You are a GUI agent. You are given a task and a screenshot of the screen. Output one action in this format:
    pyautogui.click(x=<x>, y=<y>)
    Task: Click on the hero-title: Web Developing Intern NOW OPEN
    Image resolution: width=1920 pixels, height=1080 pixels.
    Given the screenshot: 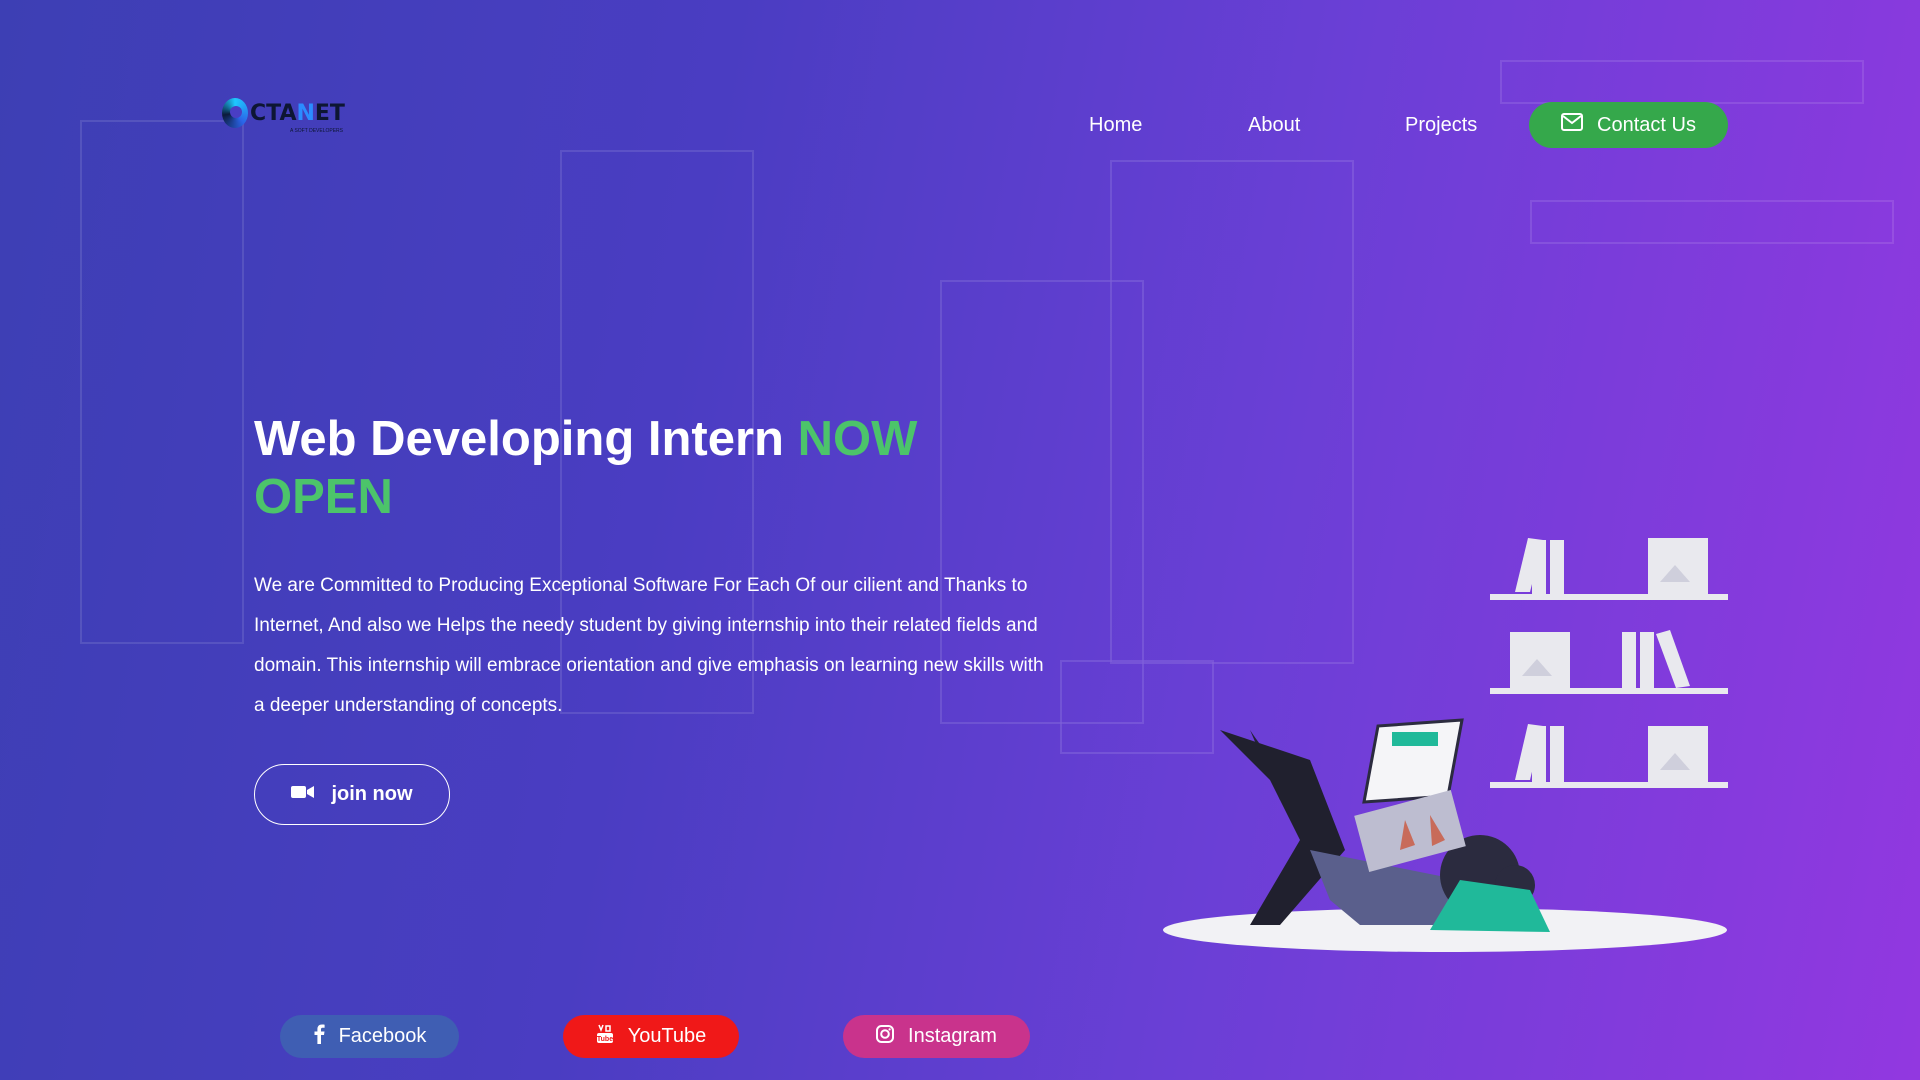 What is the action you would take?
    pyautogui.click(x=586, y=468)
    